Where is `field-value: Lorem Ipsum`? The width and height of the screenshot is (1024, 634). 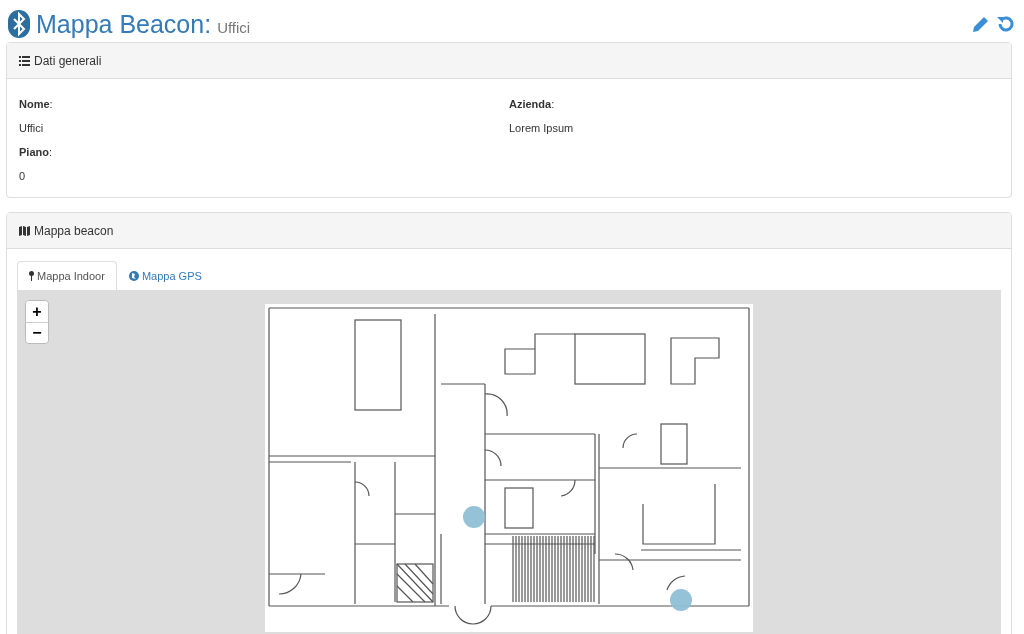
field-value: Lorem Ipsum is located at coordinates (541, 127).